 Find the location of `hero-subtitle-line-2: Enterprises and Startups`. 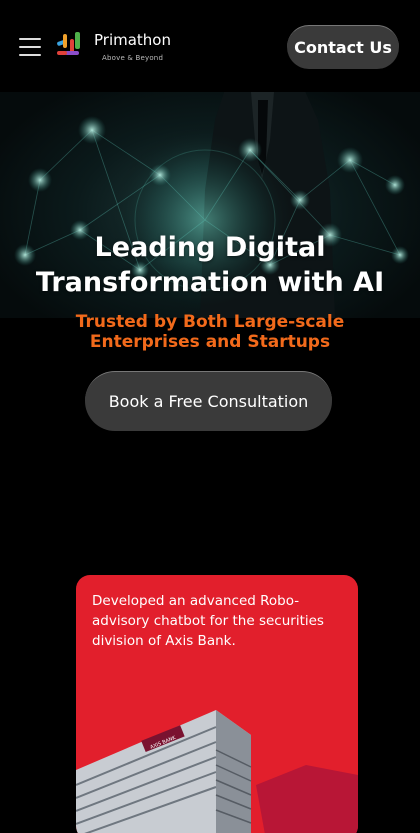

hero-subtitle-line-2: Enterprises and Startups is located at coordinates (210, 342).